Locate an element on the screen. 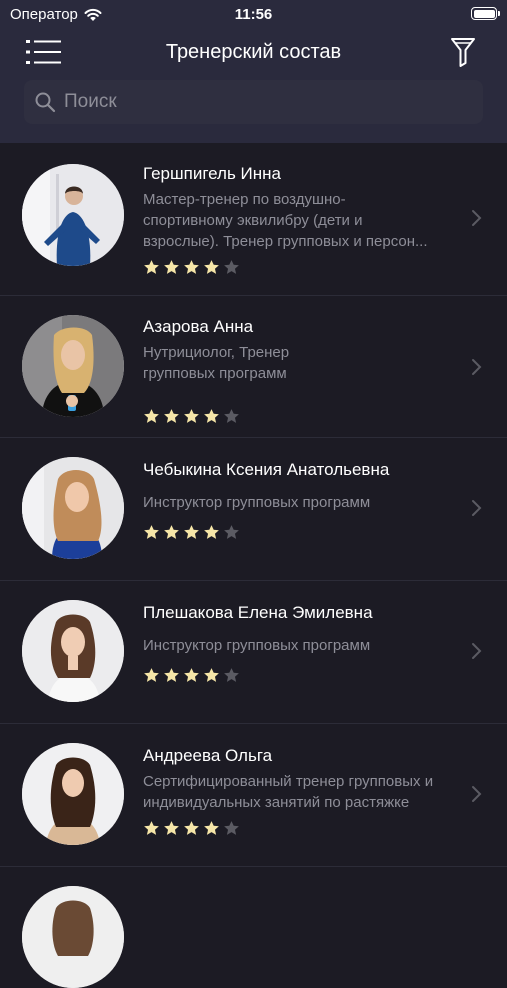  search-icon is located at coordinates (45, 102).